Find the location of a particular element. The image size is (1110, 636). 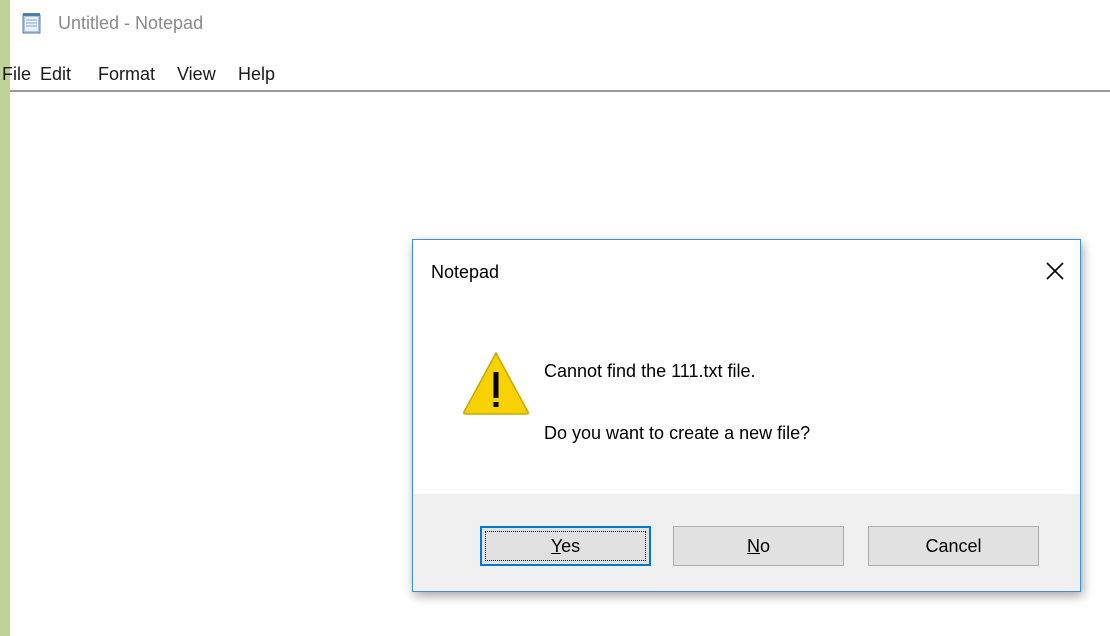

dialog-title: Notepad is located at coordinates (465, 272).